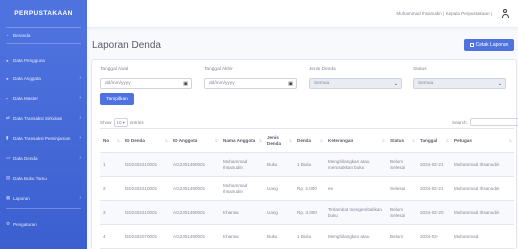 This screenshot has height=249, width=518. Describe the element at coordinates (195, 140) in the screenshot. I see `column-header: ID Anggota ⇅` at that location.